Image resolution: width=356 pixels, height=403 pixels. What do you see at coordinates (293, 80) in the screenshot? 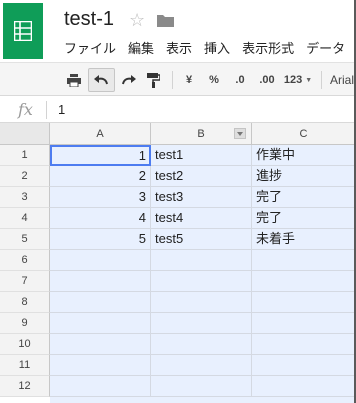
I see `more-formats-label: 123` at bounding box center [293, 80].